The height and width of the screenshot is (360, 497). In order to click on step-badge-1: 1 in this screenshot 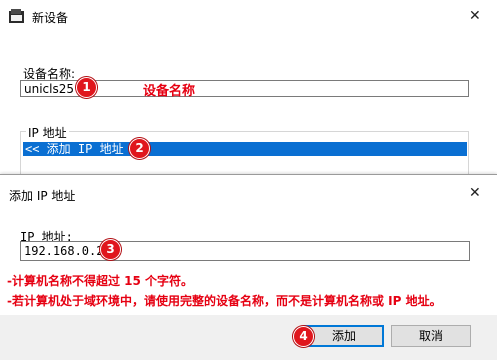, I will do `click(86, 87)`.